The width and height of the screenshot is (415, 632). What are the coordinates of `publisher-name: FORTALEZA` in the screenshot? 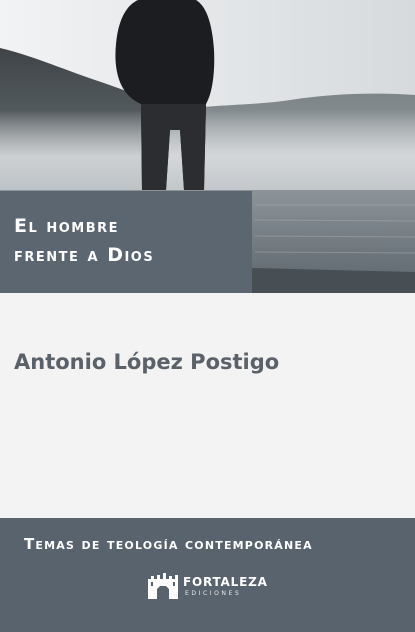 It's located at (225, 582).